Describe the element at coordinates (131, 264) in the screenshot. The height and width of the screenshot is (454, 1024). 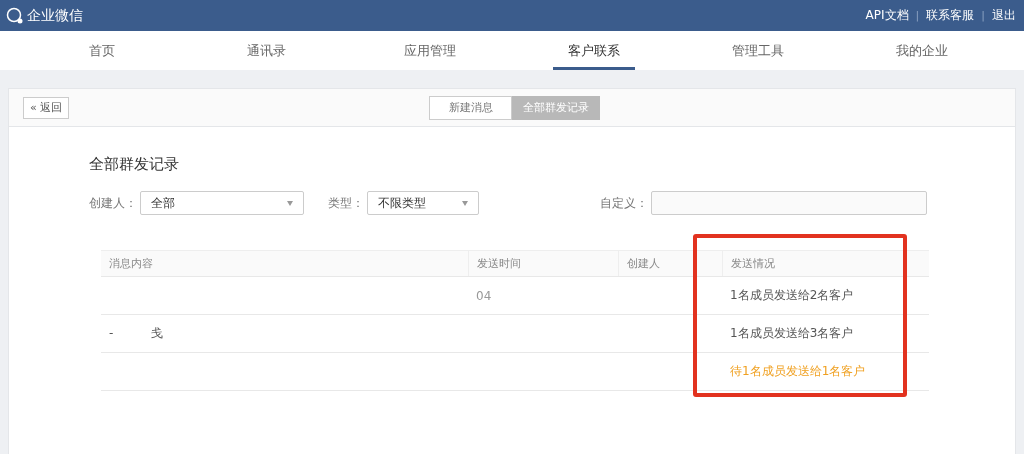
I see `column-header: 消息内容` at that location.